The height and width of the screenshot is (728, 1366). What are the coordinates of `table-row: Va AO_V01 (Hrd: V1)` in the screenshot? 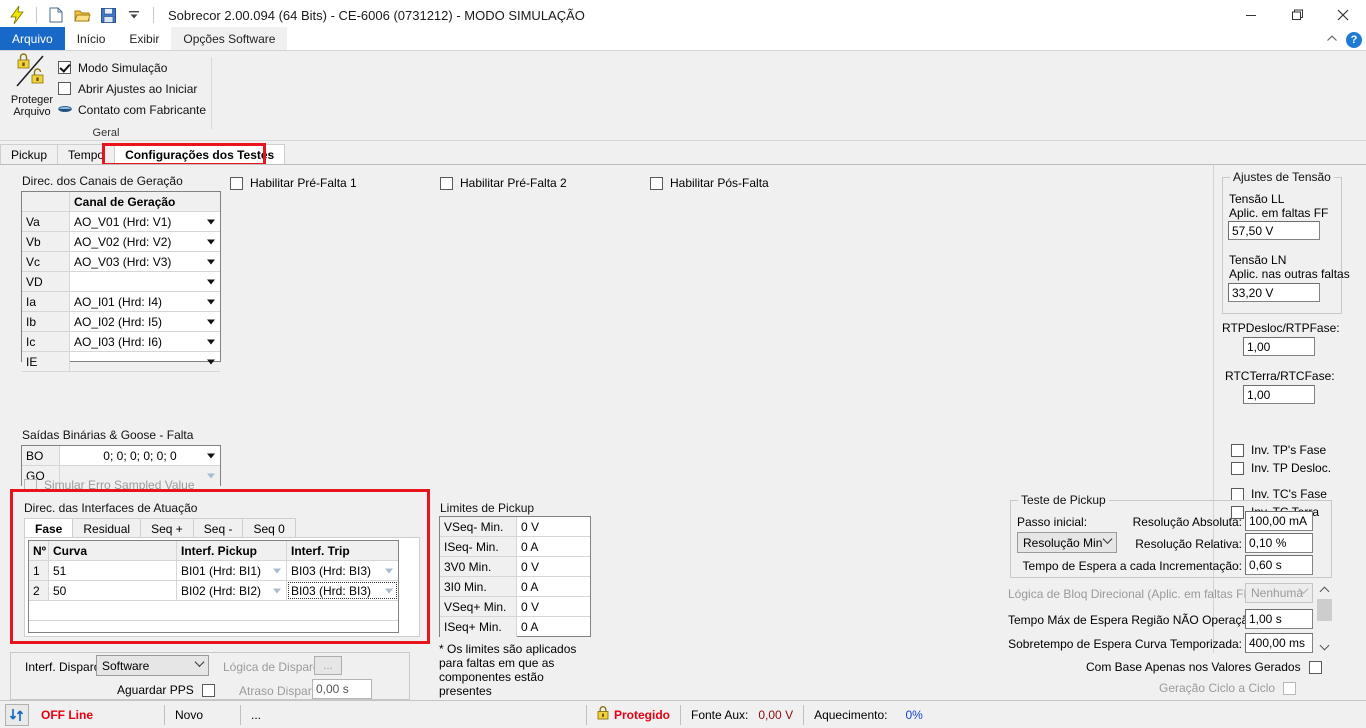 It's located at (121, 222).